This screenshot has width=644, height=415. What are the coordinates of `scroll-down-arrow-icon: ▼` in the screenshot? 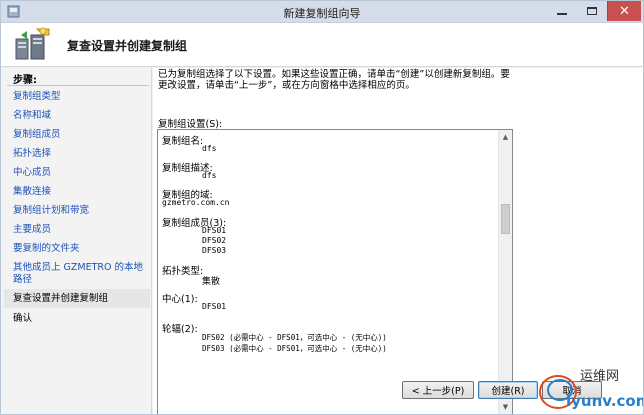 It's located at (505, 407).